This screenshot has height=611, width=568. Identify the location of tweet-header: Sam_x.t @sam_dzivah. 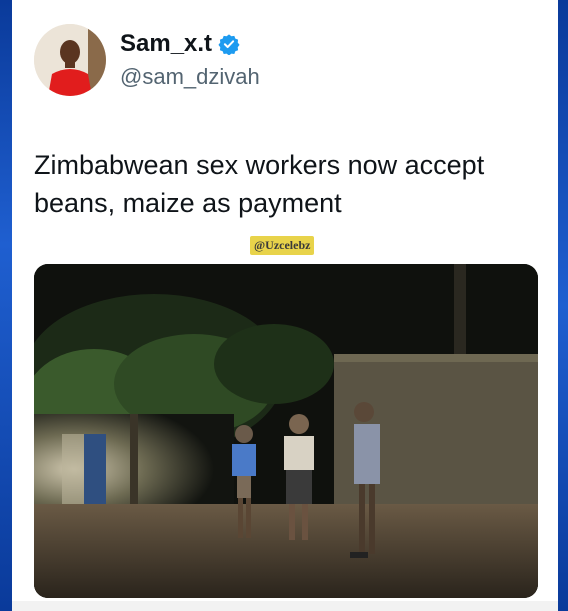
(284, 61).